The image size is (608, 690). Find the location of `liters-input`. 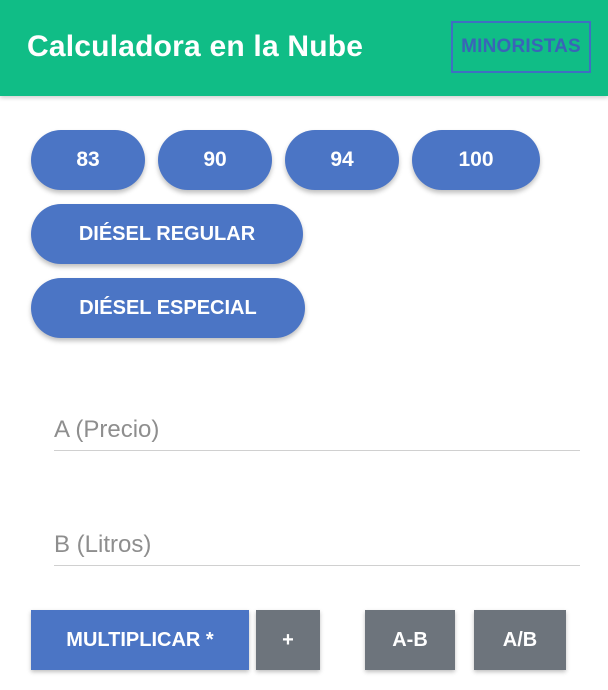

liters-input is located at coordinates (317, 545).